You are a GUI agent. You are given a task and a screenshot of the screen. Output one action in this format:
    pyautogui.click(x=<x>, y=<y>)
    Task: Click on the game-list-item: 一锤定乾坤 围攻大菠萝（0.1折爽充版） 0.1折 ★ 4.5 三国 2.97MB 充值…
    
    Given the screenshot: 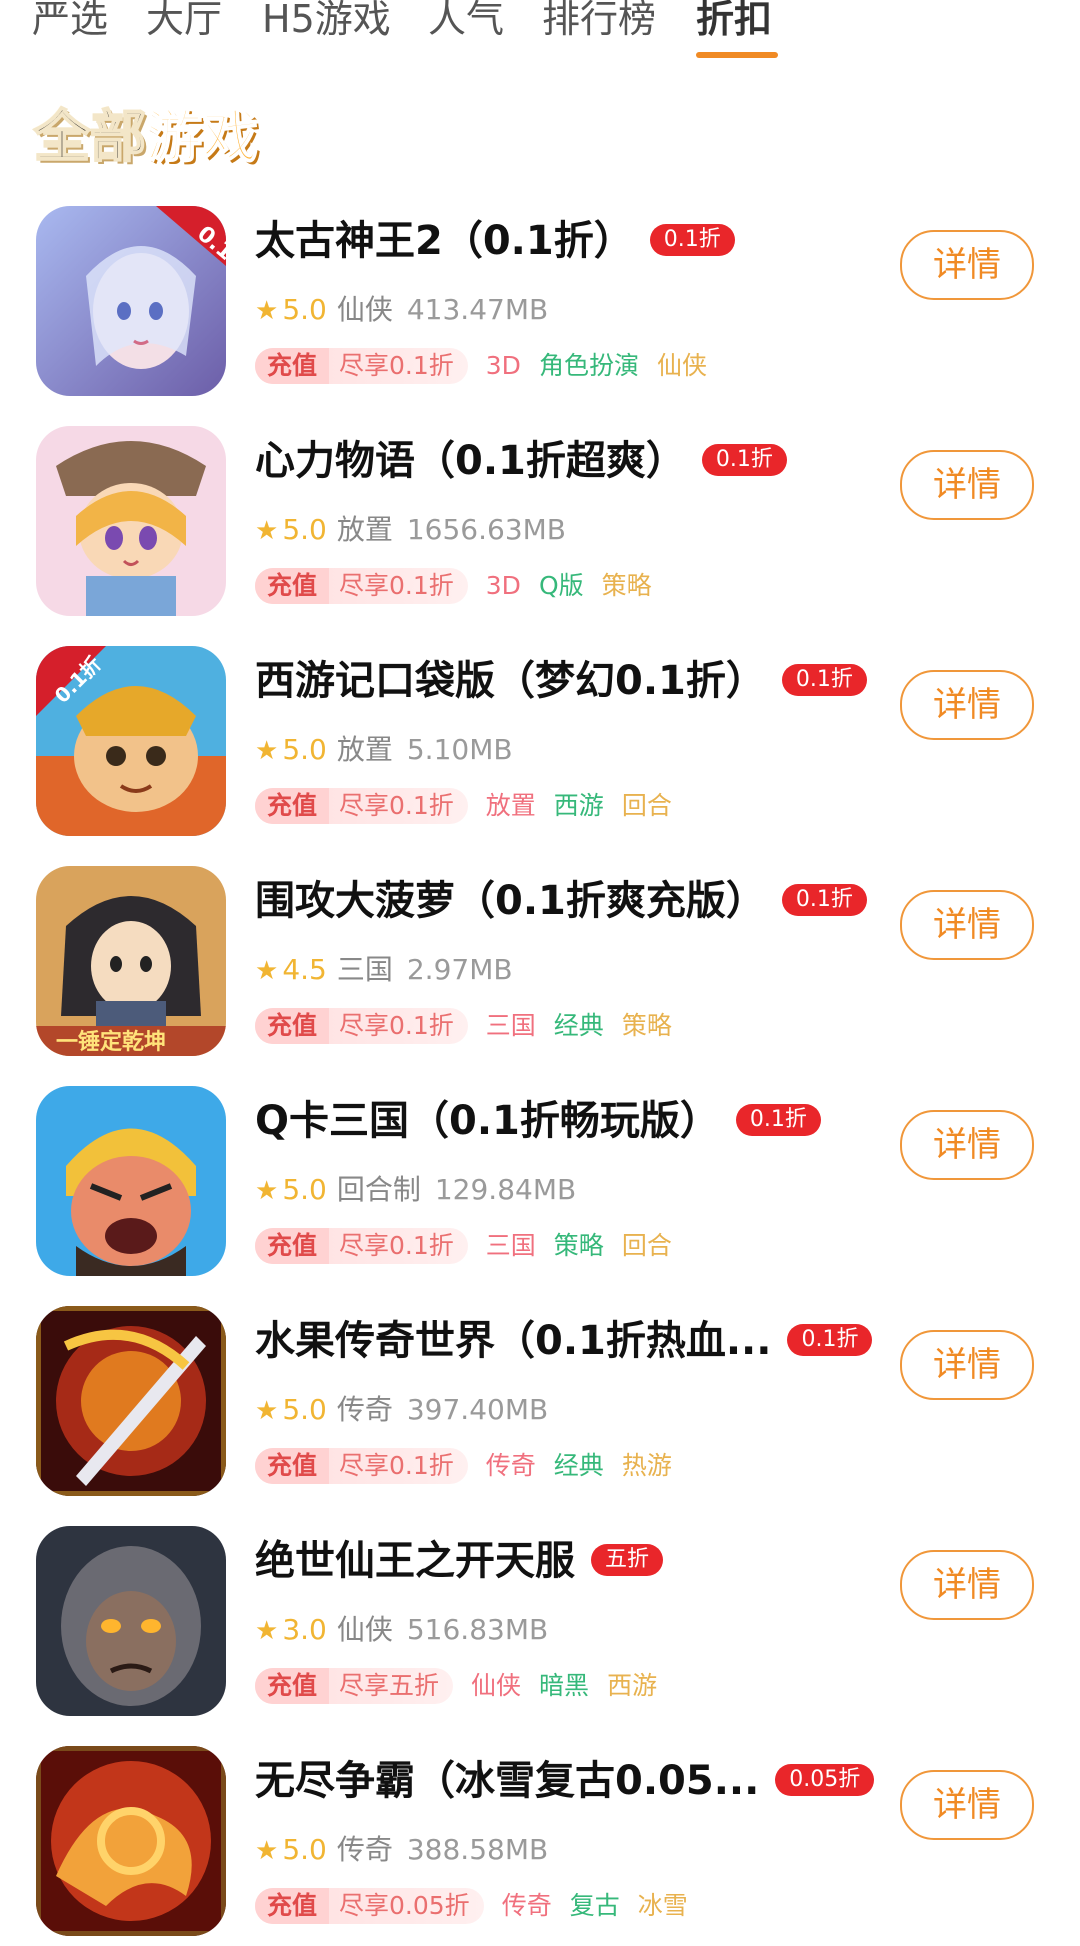 What is the action you would take?
    pyautogui.click(x=540, y=966)
    